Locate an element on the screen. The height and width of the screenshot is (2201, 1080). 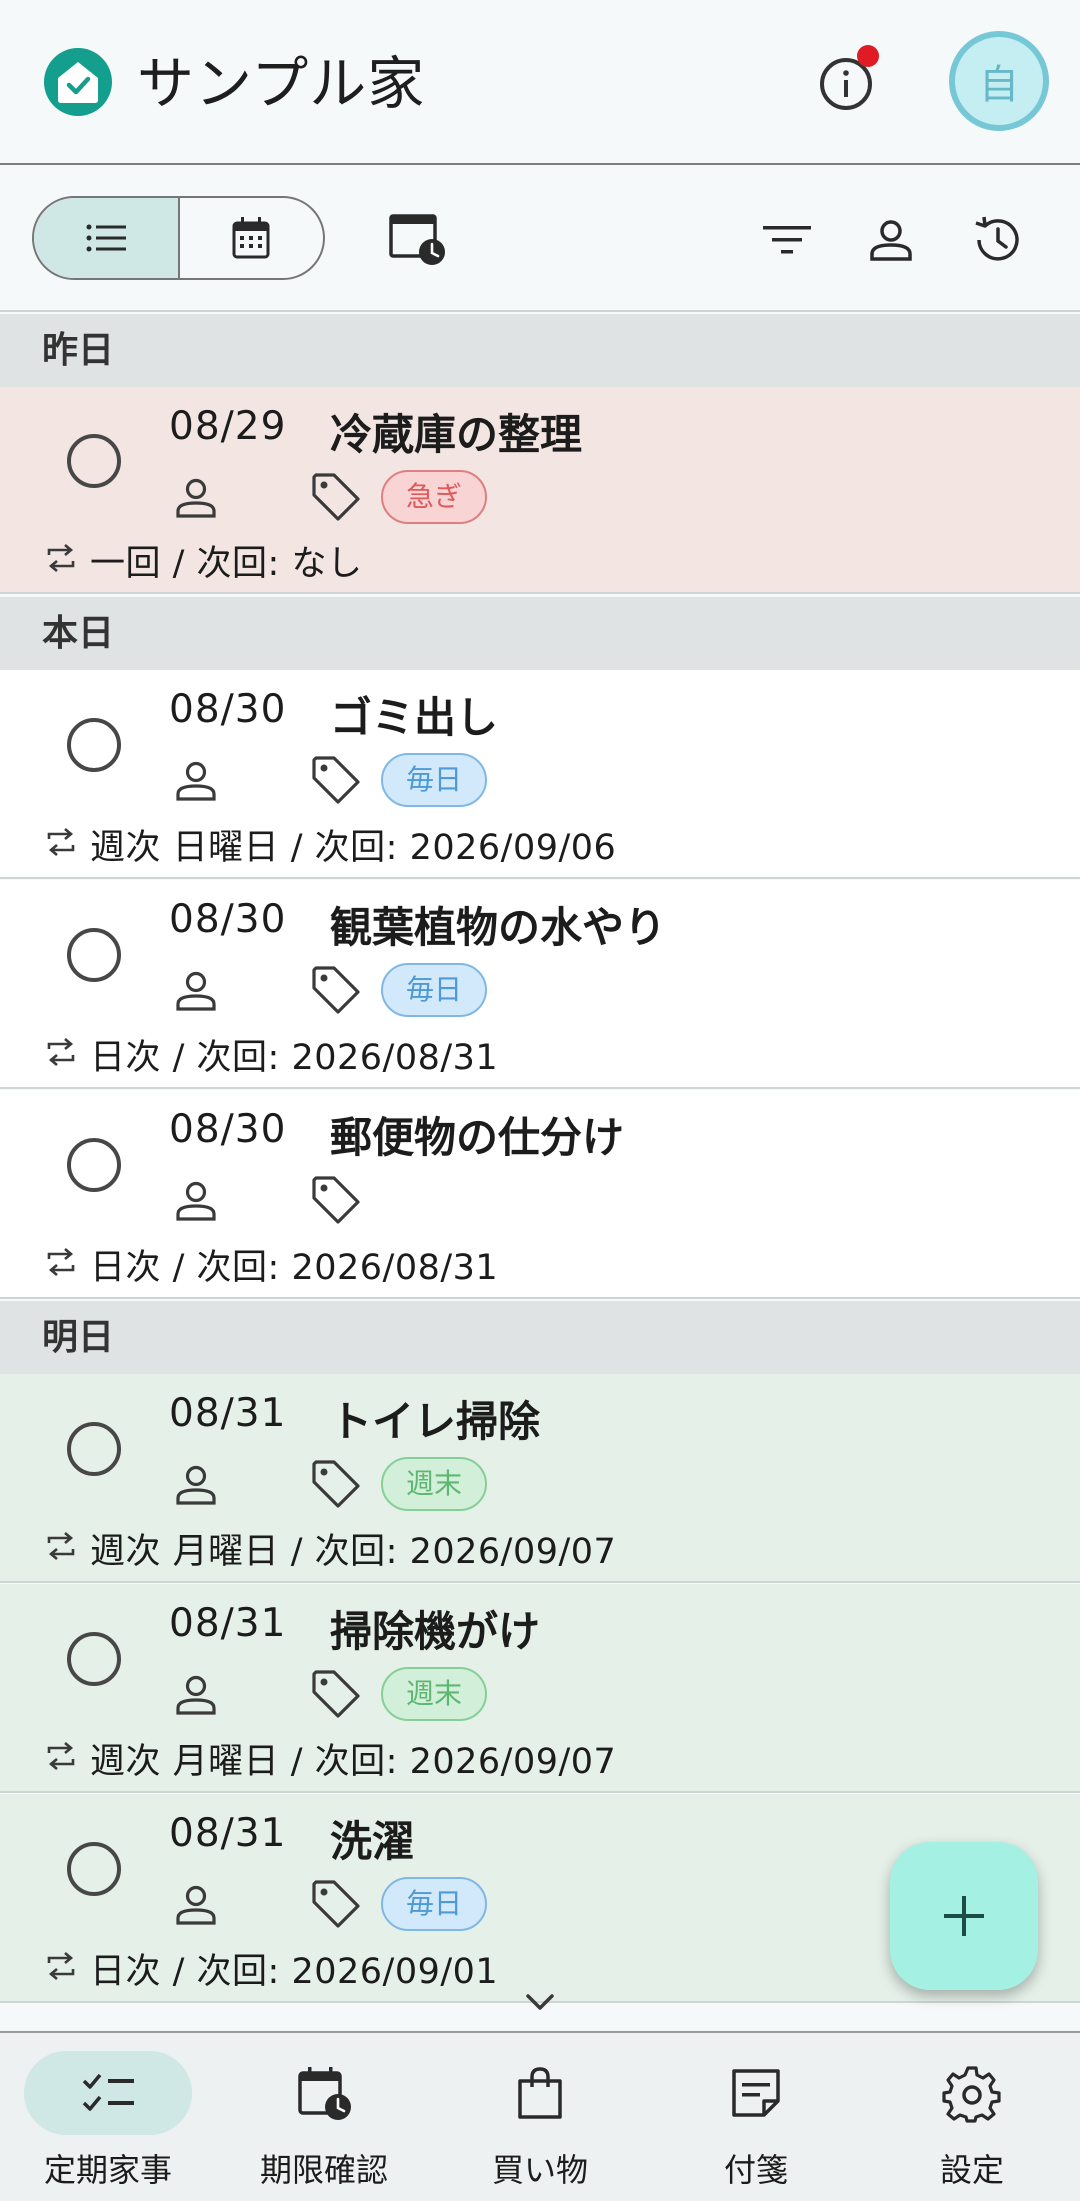
task-title: 郵便物の仕分け is located at coordinates (477, 1137).